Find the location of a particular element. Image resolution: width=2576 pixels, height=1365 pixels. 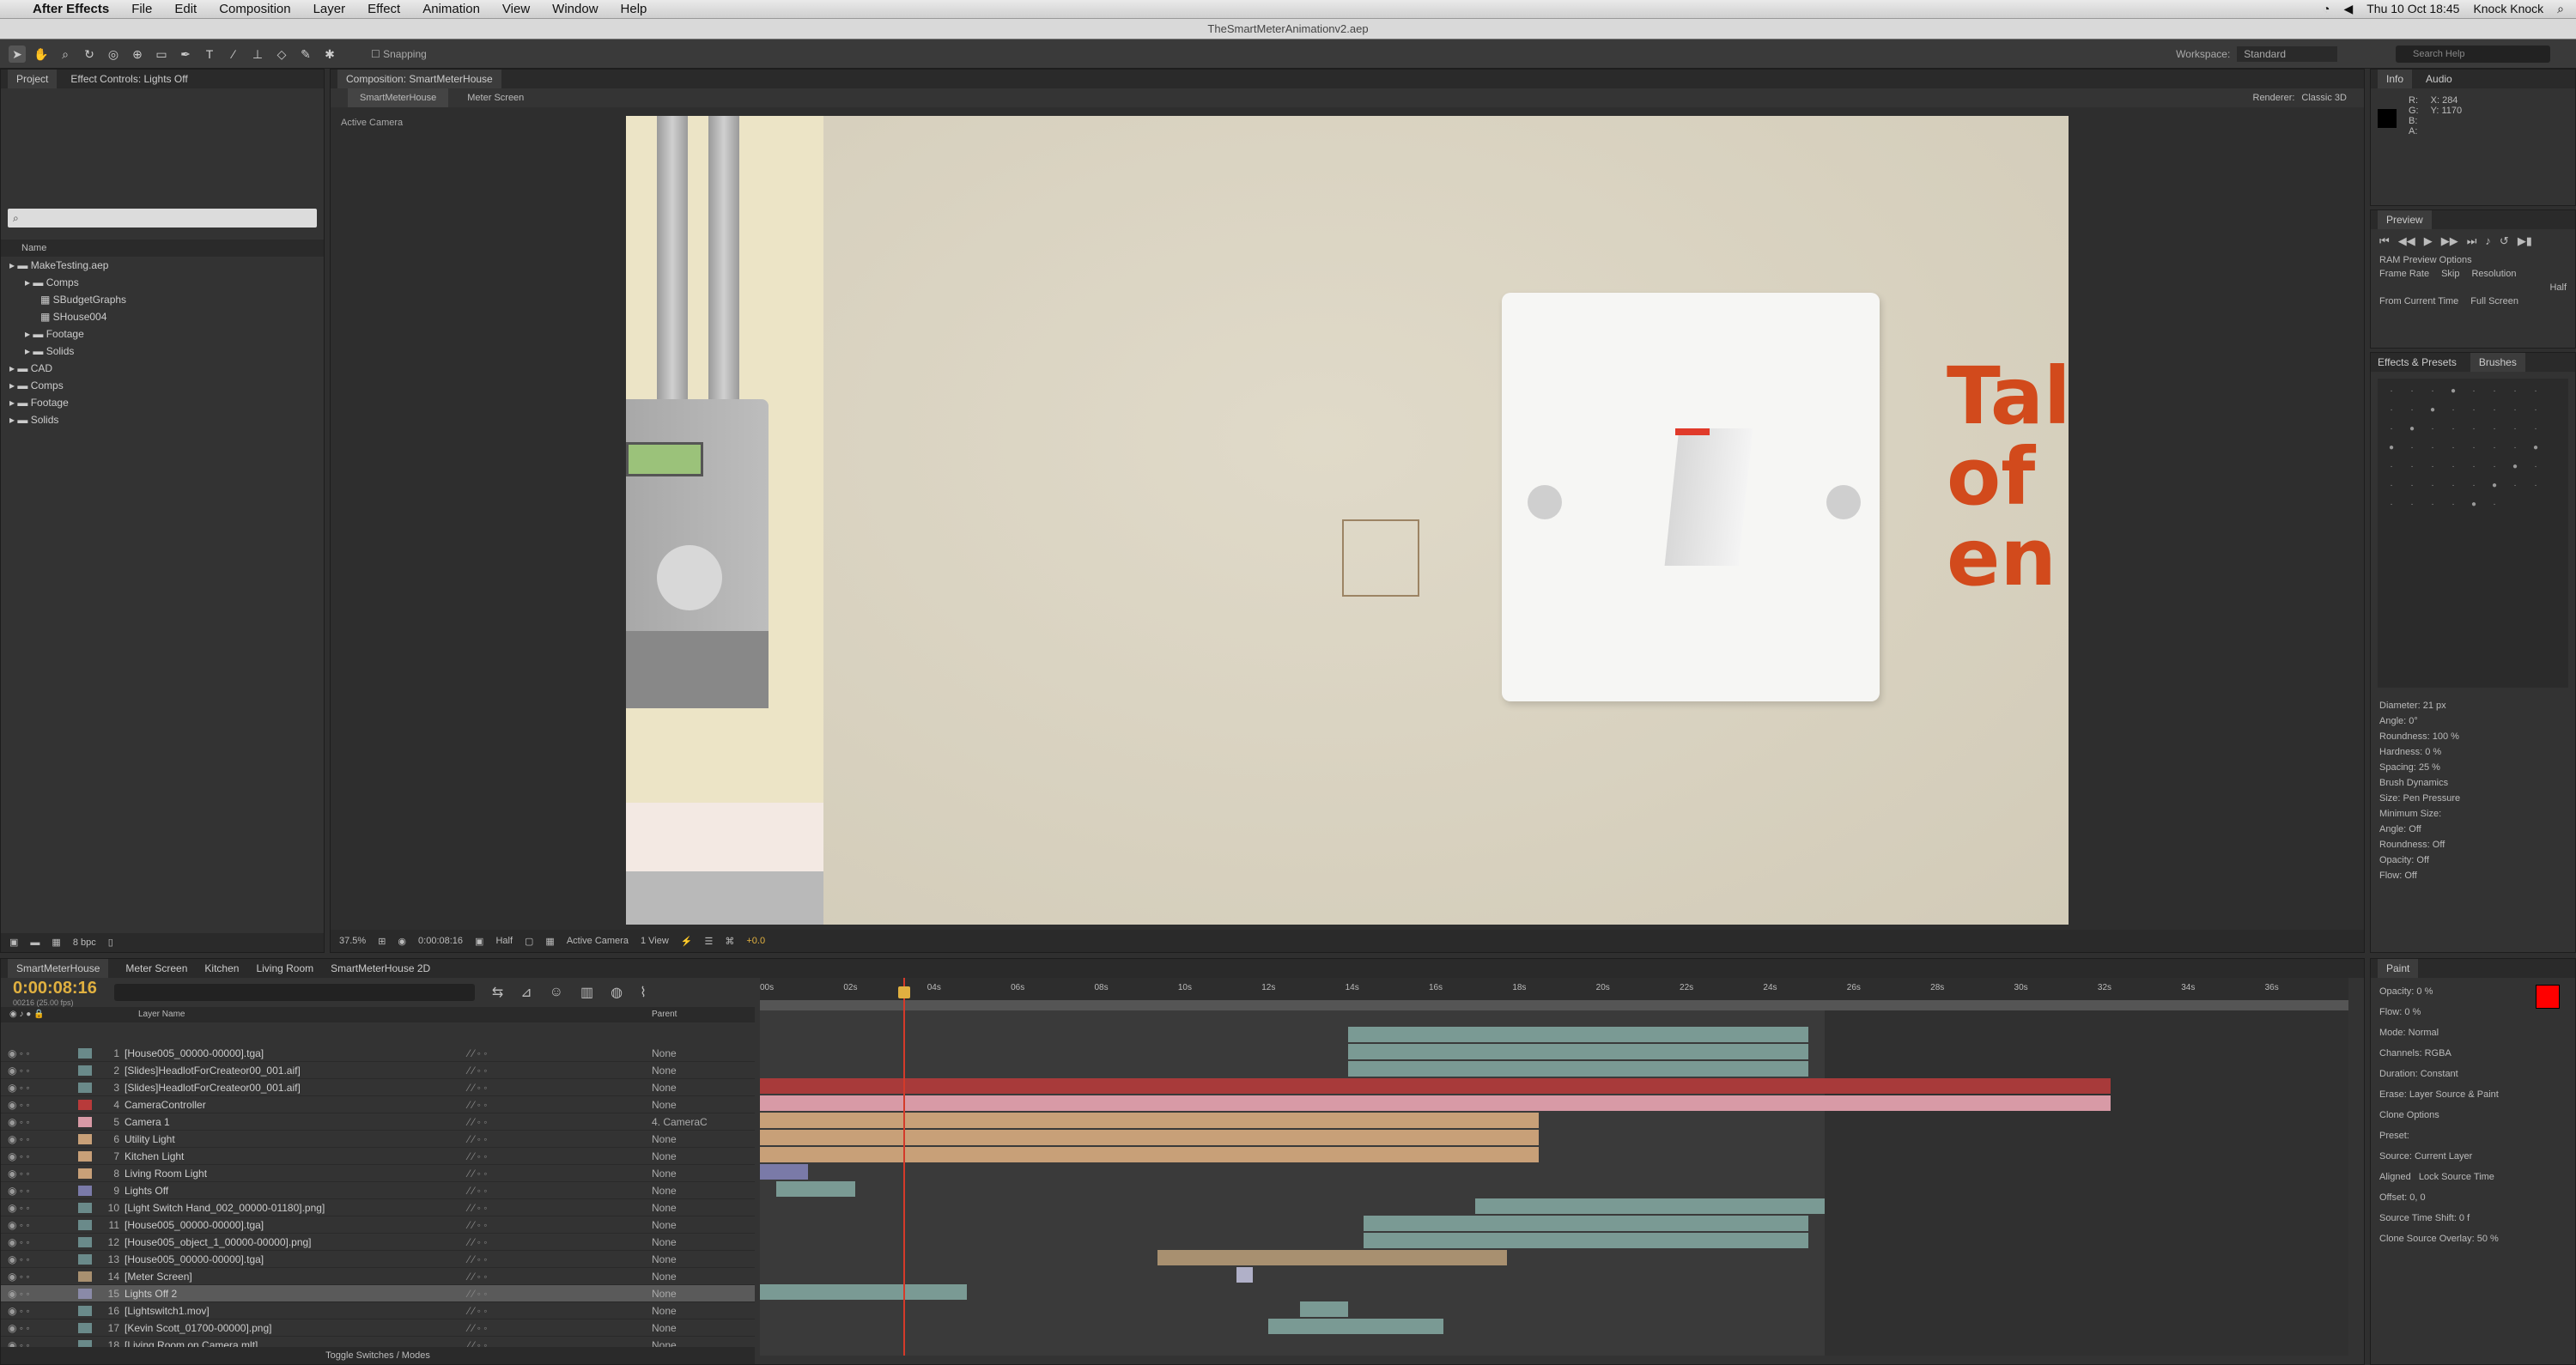

paint-duration-value: Constant is located at coordinates (2440, 1074).